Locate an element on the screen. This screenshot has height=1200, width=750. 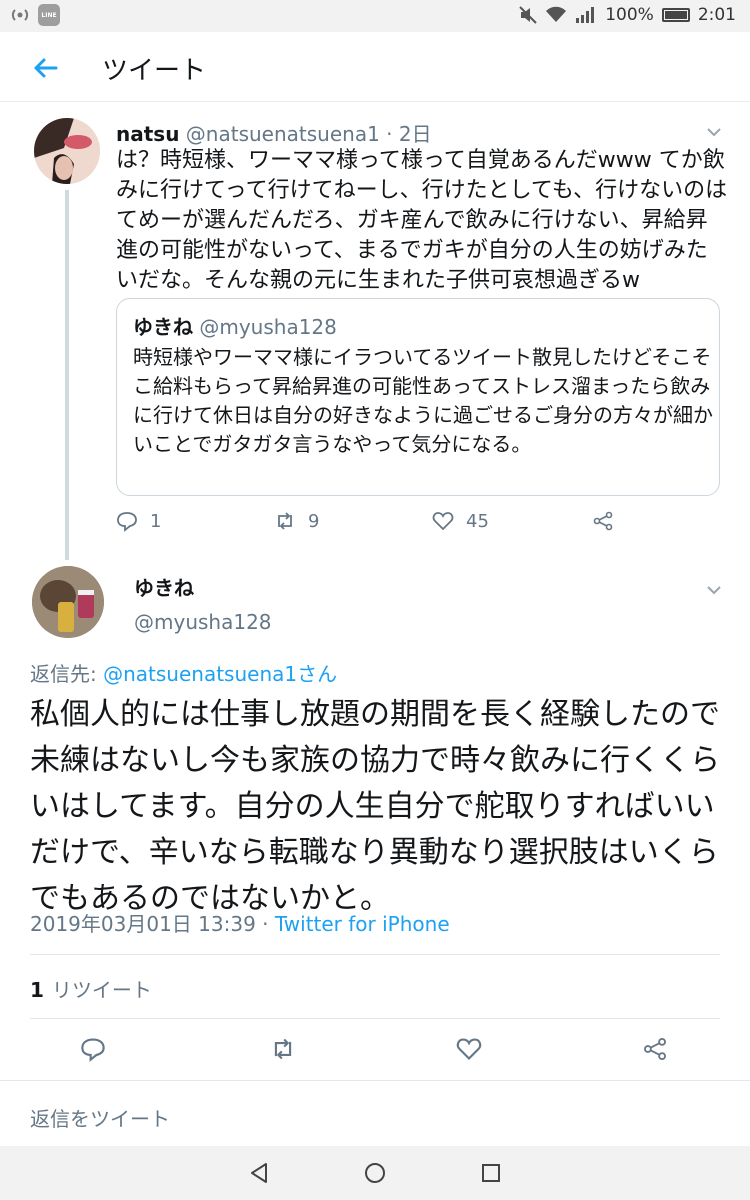
retweet-stats: 1 リツイート is located at coordinates (91, 988).